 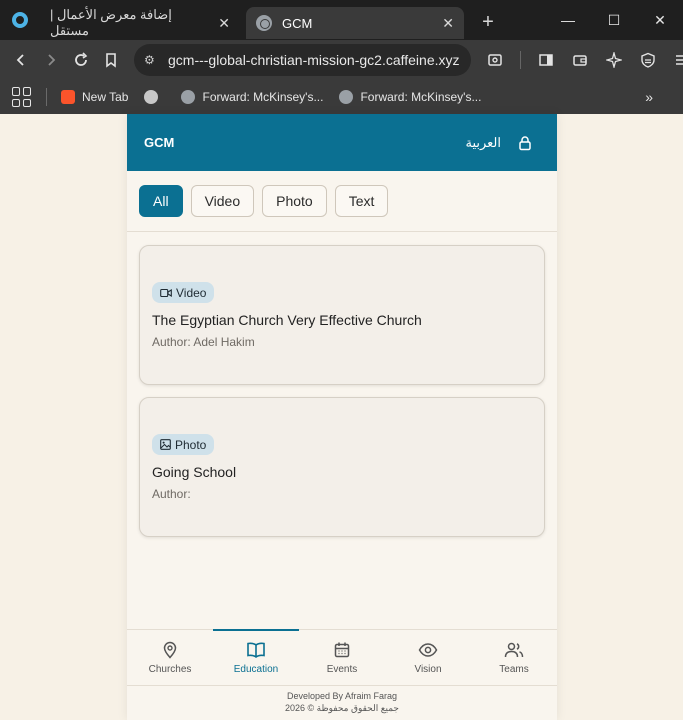 I want to click on book-open-icon, so click(x=256, y=650).